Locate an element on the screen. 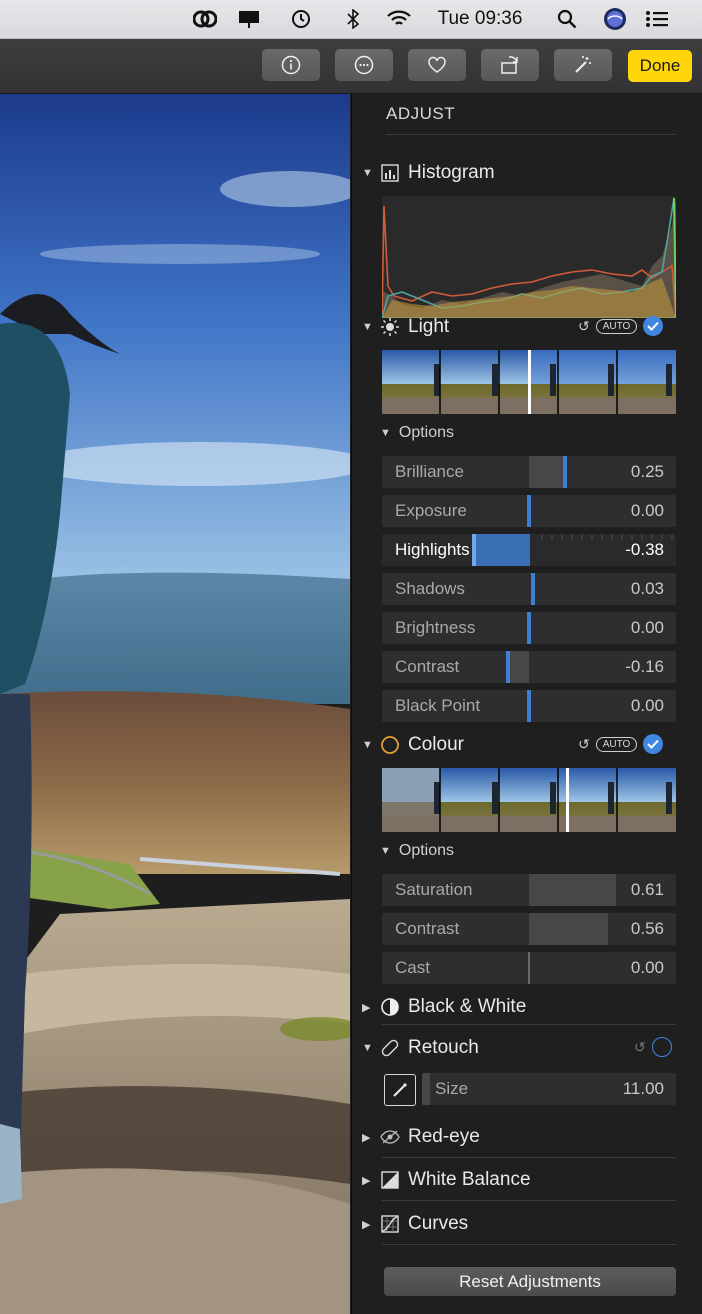  slider-value: 11.00 is located at coordinates (643, 1088).